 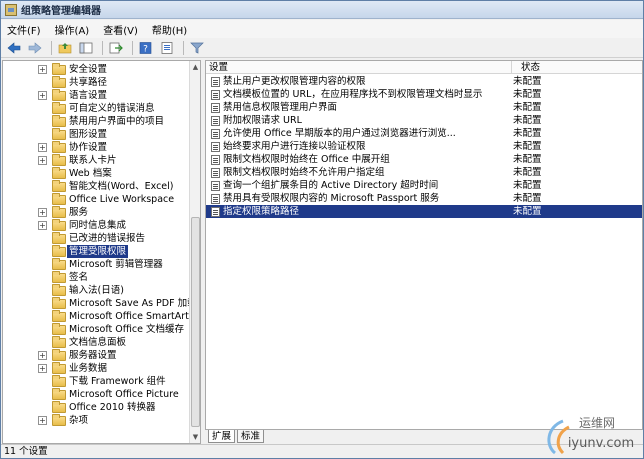 I want to click on tree-item-label: 联系人卡片, so click(x=93, y=160).